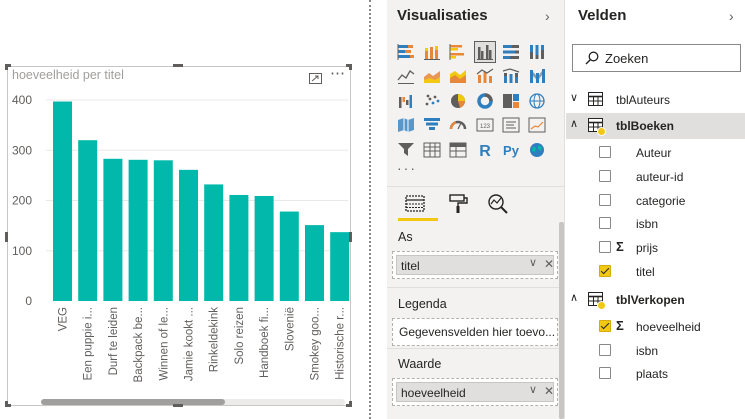 The height and width of the screenshot is (419, 745). I want to click on field-titel: titel, so click(655, 271).